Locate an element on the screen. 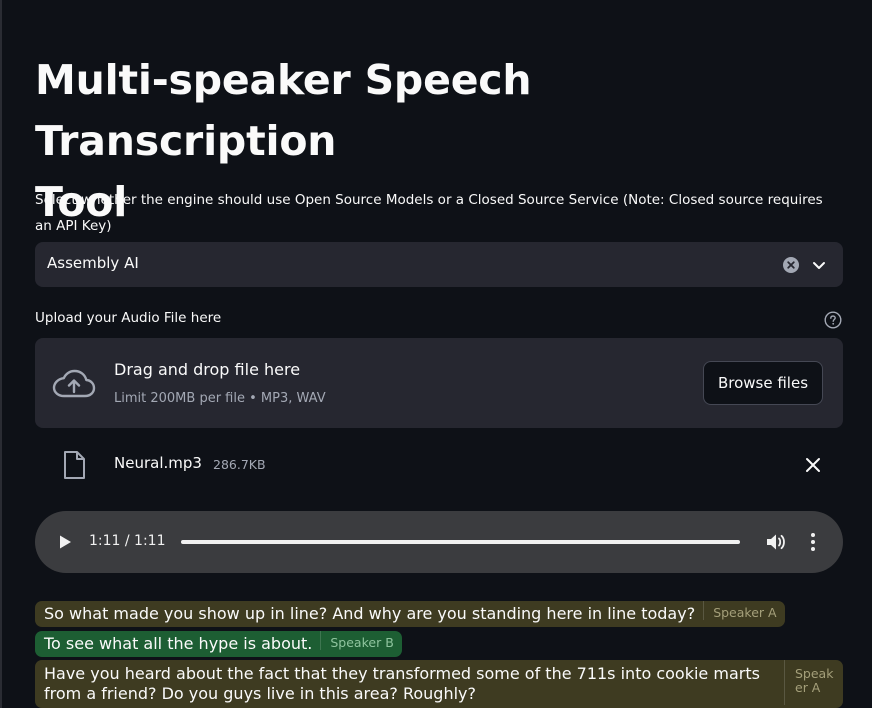 The image size is (872, 708). engine-select-value: Assembly AI is located at coordinates (93, 263).